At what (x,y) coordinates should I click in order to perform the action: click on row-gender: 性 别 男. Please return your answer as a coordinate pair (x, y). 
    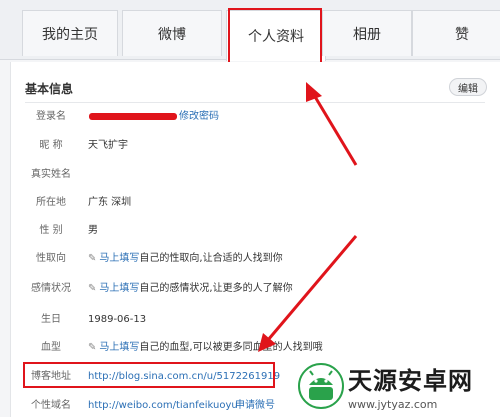
    Looking at the image, I should click on (255, 231).